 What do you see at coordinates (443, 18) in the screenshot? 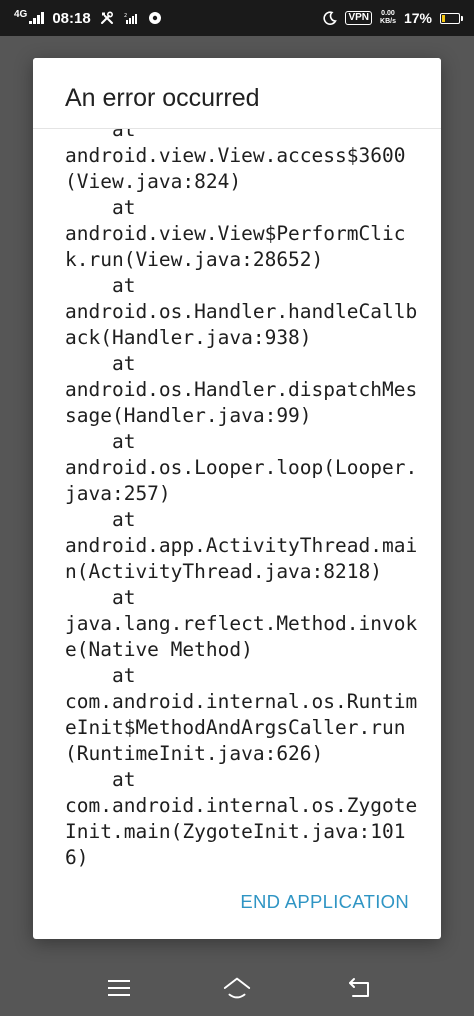
I see `battery-fill` at bounding box center [443, 18].